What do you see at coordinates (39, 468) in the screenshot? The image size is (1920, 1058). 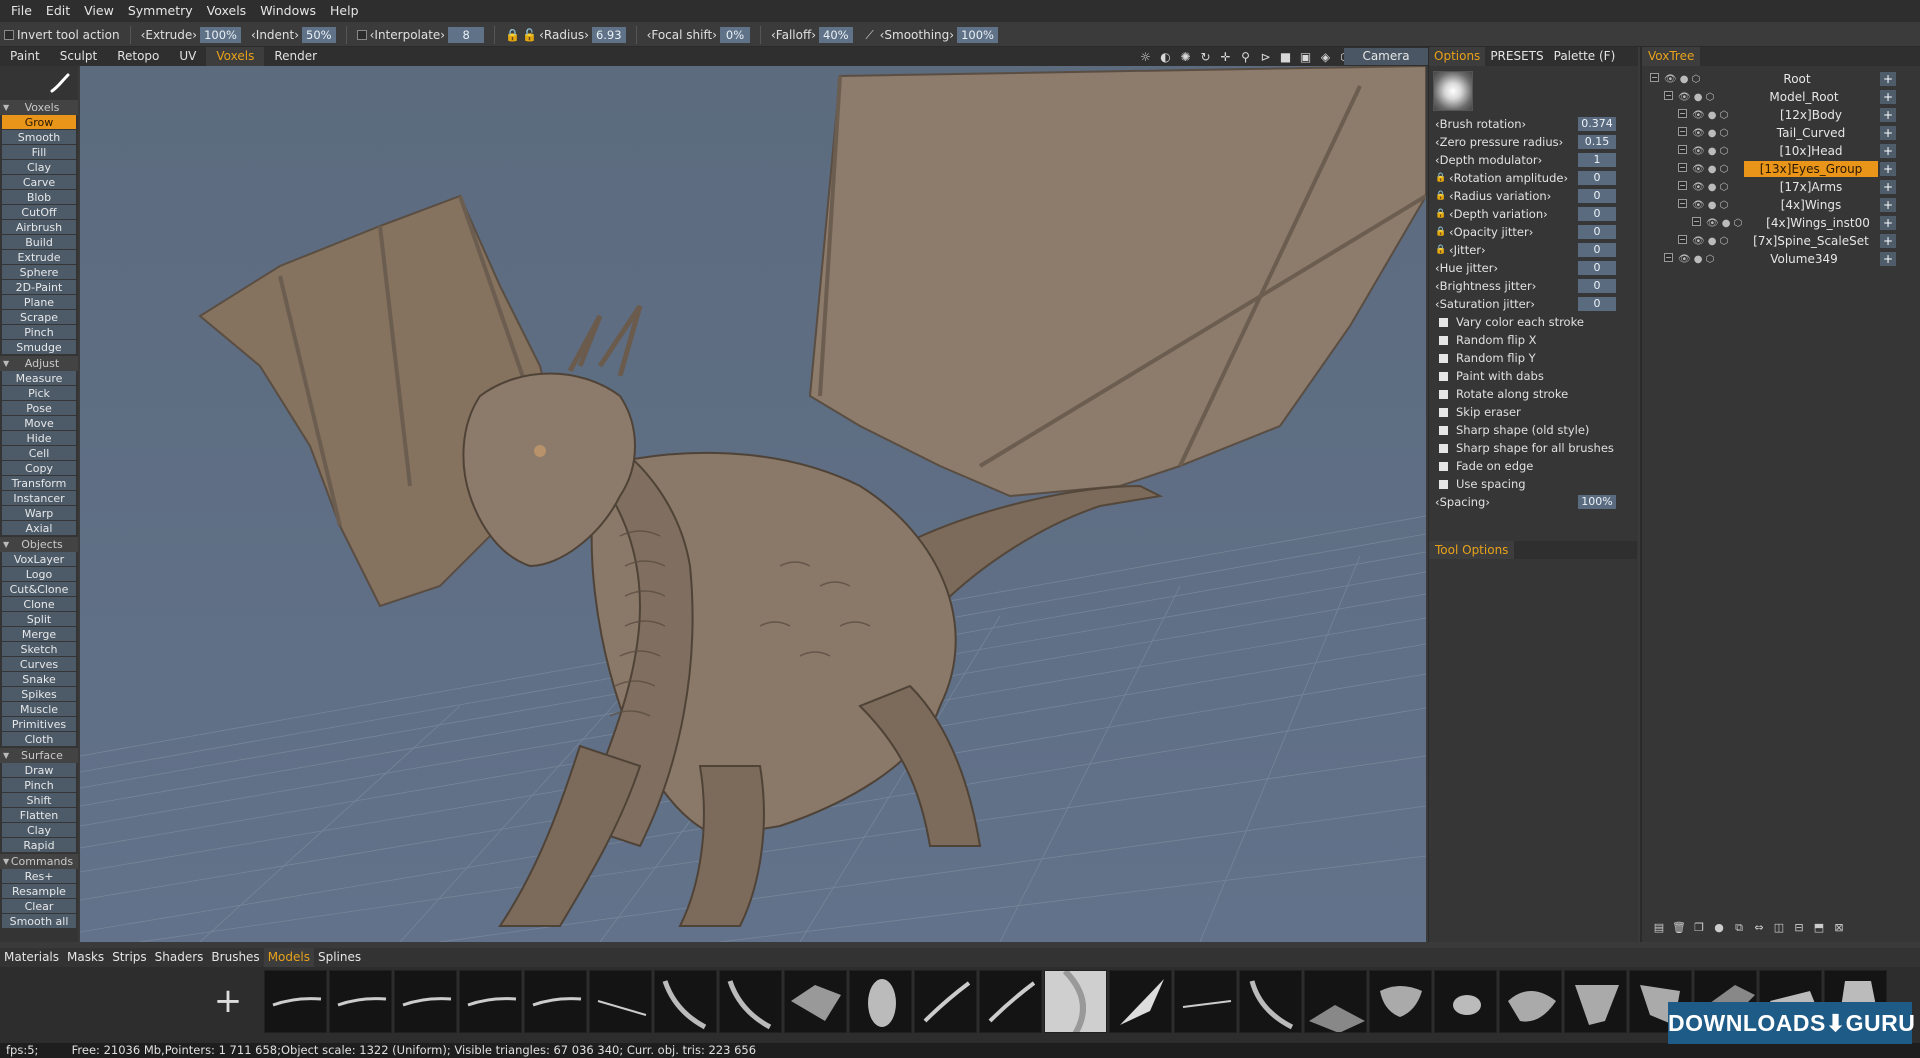 I see `tool-copy: Copy` at bounding box center [39, 468].